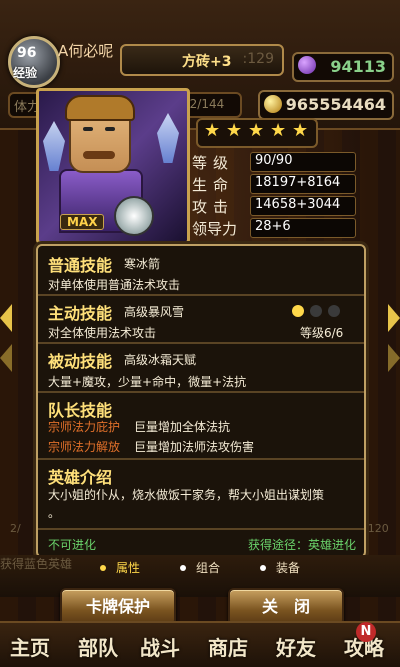 Image resolution: width=400 pixels, height=667 pixels. I want to click on new-badge-icon: N, so click(366, 632).